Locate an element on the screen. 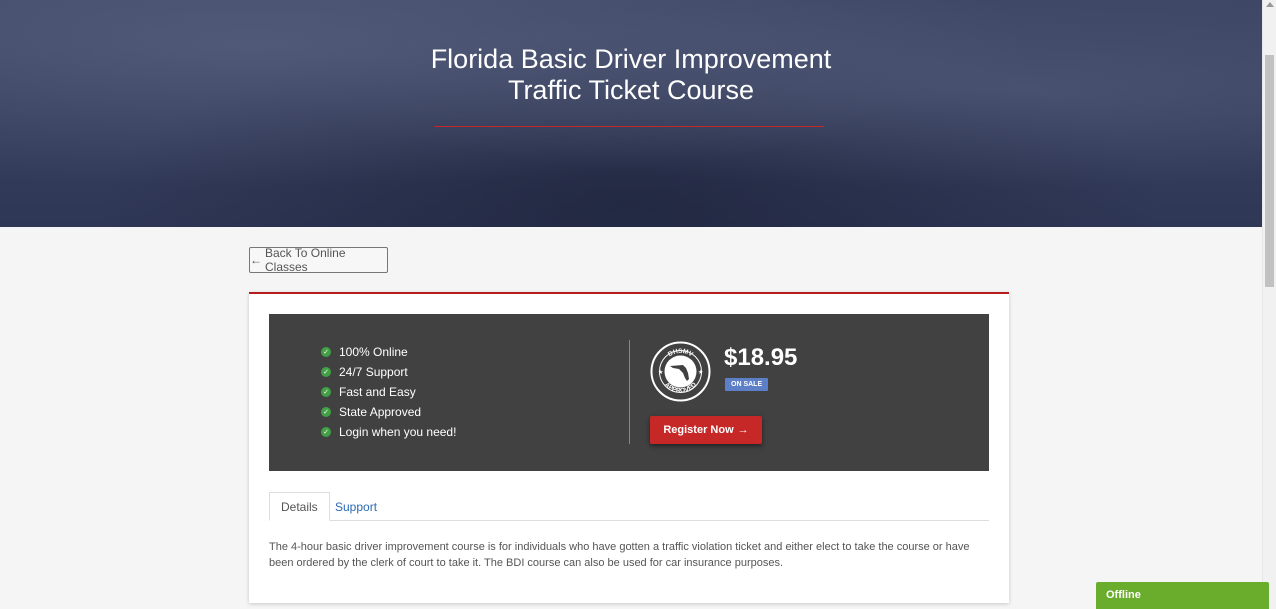 This screenshot has width=1276, height=609. offline-chat-widget: Offline is located at coordinates (1182, 595).